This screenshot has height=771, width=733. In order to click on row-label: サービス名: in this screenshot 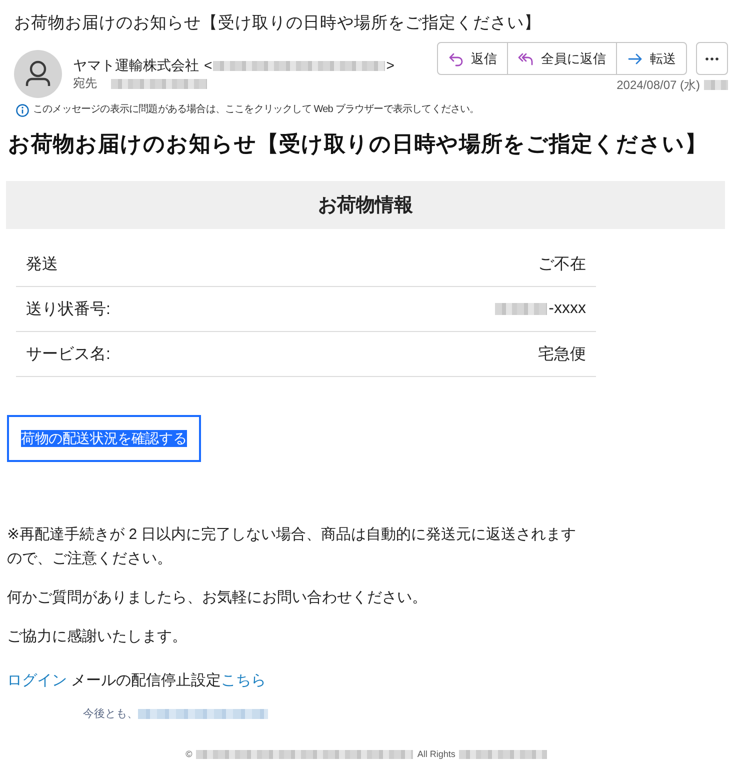, I will do `click(68, 354)`.